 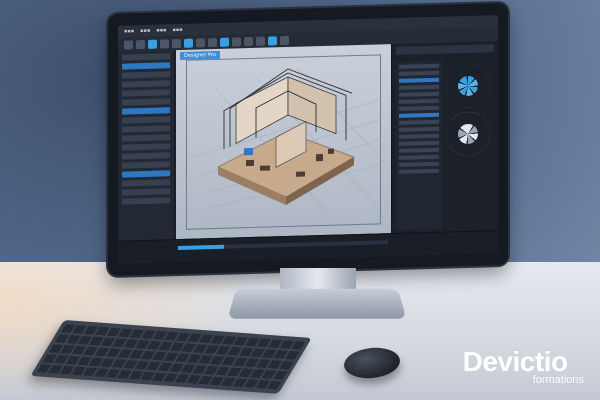 What do you see at coordinates (200, 55) in the screenshot?
I see `viewport-tab: Designer Pro` at bounding box center [200, 55].